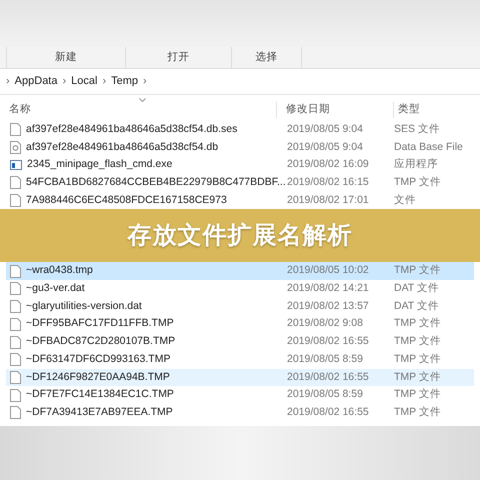 The width and height of the screenshot is (480, 480). What do you see at coordinates (416, 164) in the screenshot?
I see `file-type: 应用程序` at bounding box center [416, 164].